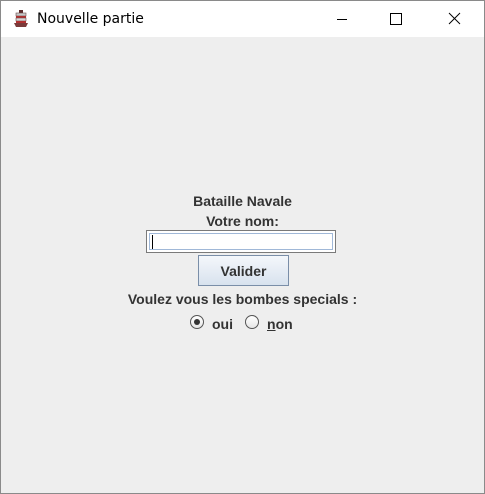 This screenshot has height=494, width=485. I want to click on text-caret, so click(152, 242).